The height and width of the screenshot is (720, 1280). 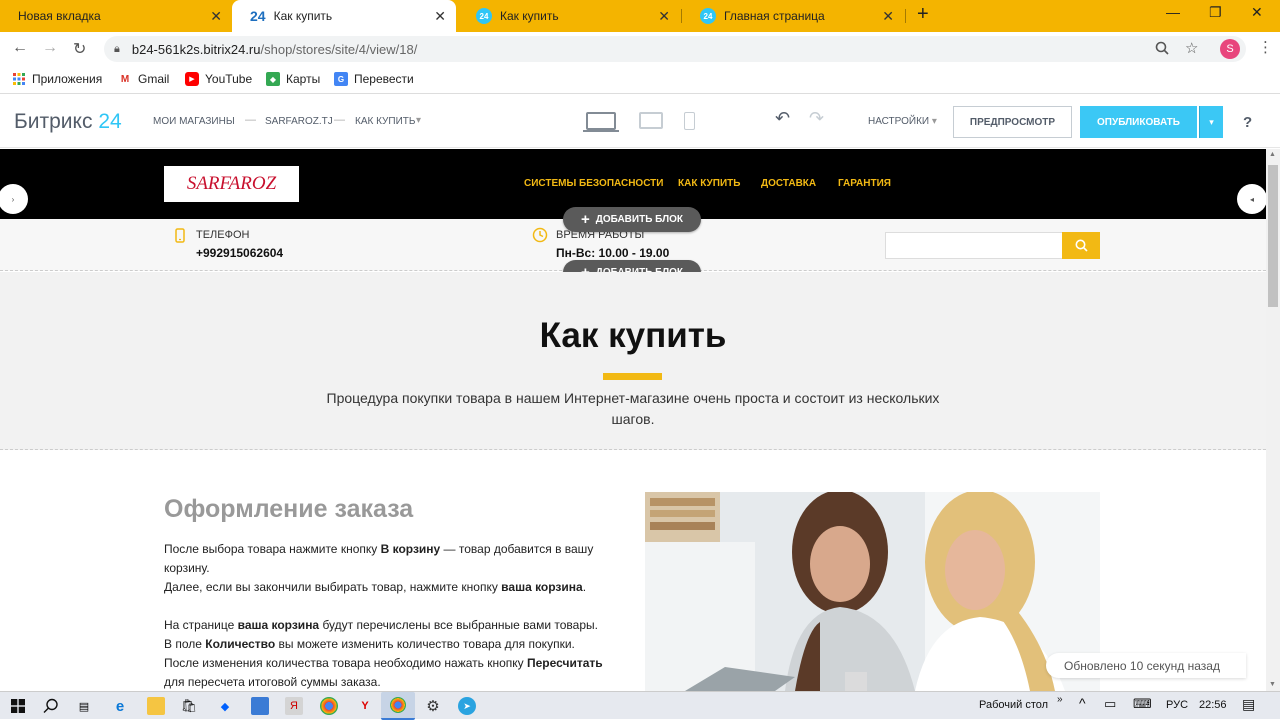 What do you see at coordinates (1248, 704) in the screenshot?
I see `notifications-icon: ▤` at bounding box center [1248, 704].